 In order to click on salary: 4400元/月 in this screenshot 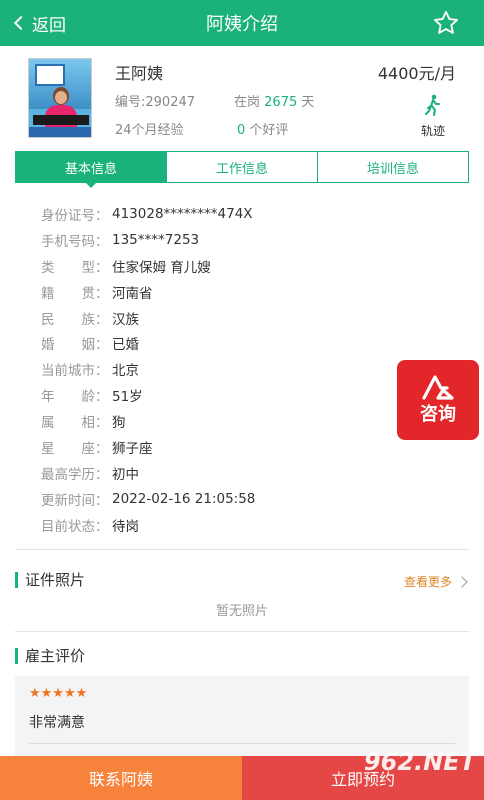, I will do `click(416, 73)`.